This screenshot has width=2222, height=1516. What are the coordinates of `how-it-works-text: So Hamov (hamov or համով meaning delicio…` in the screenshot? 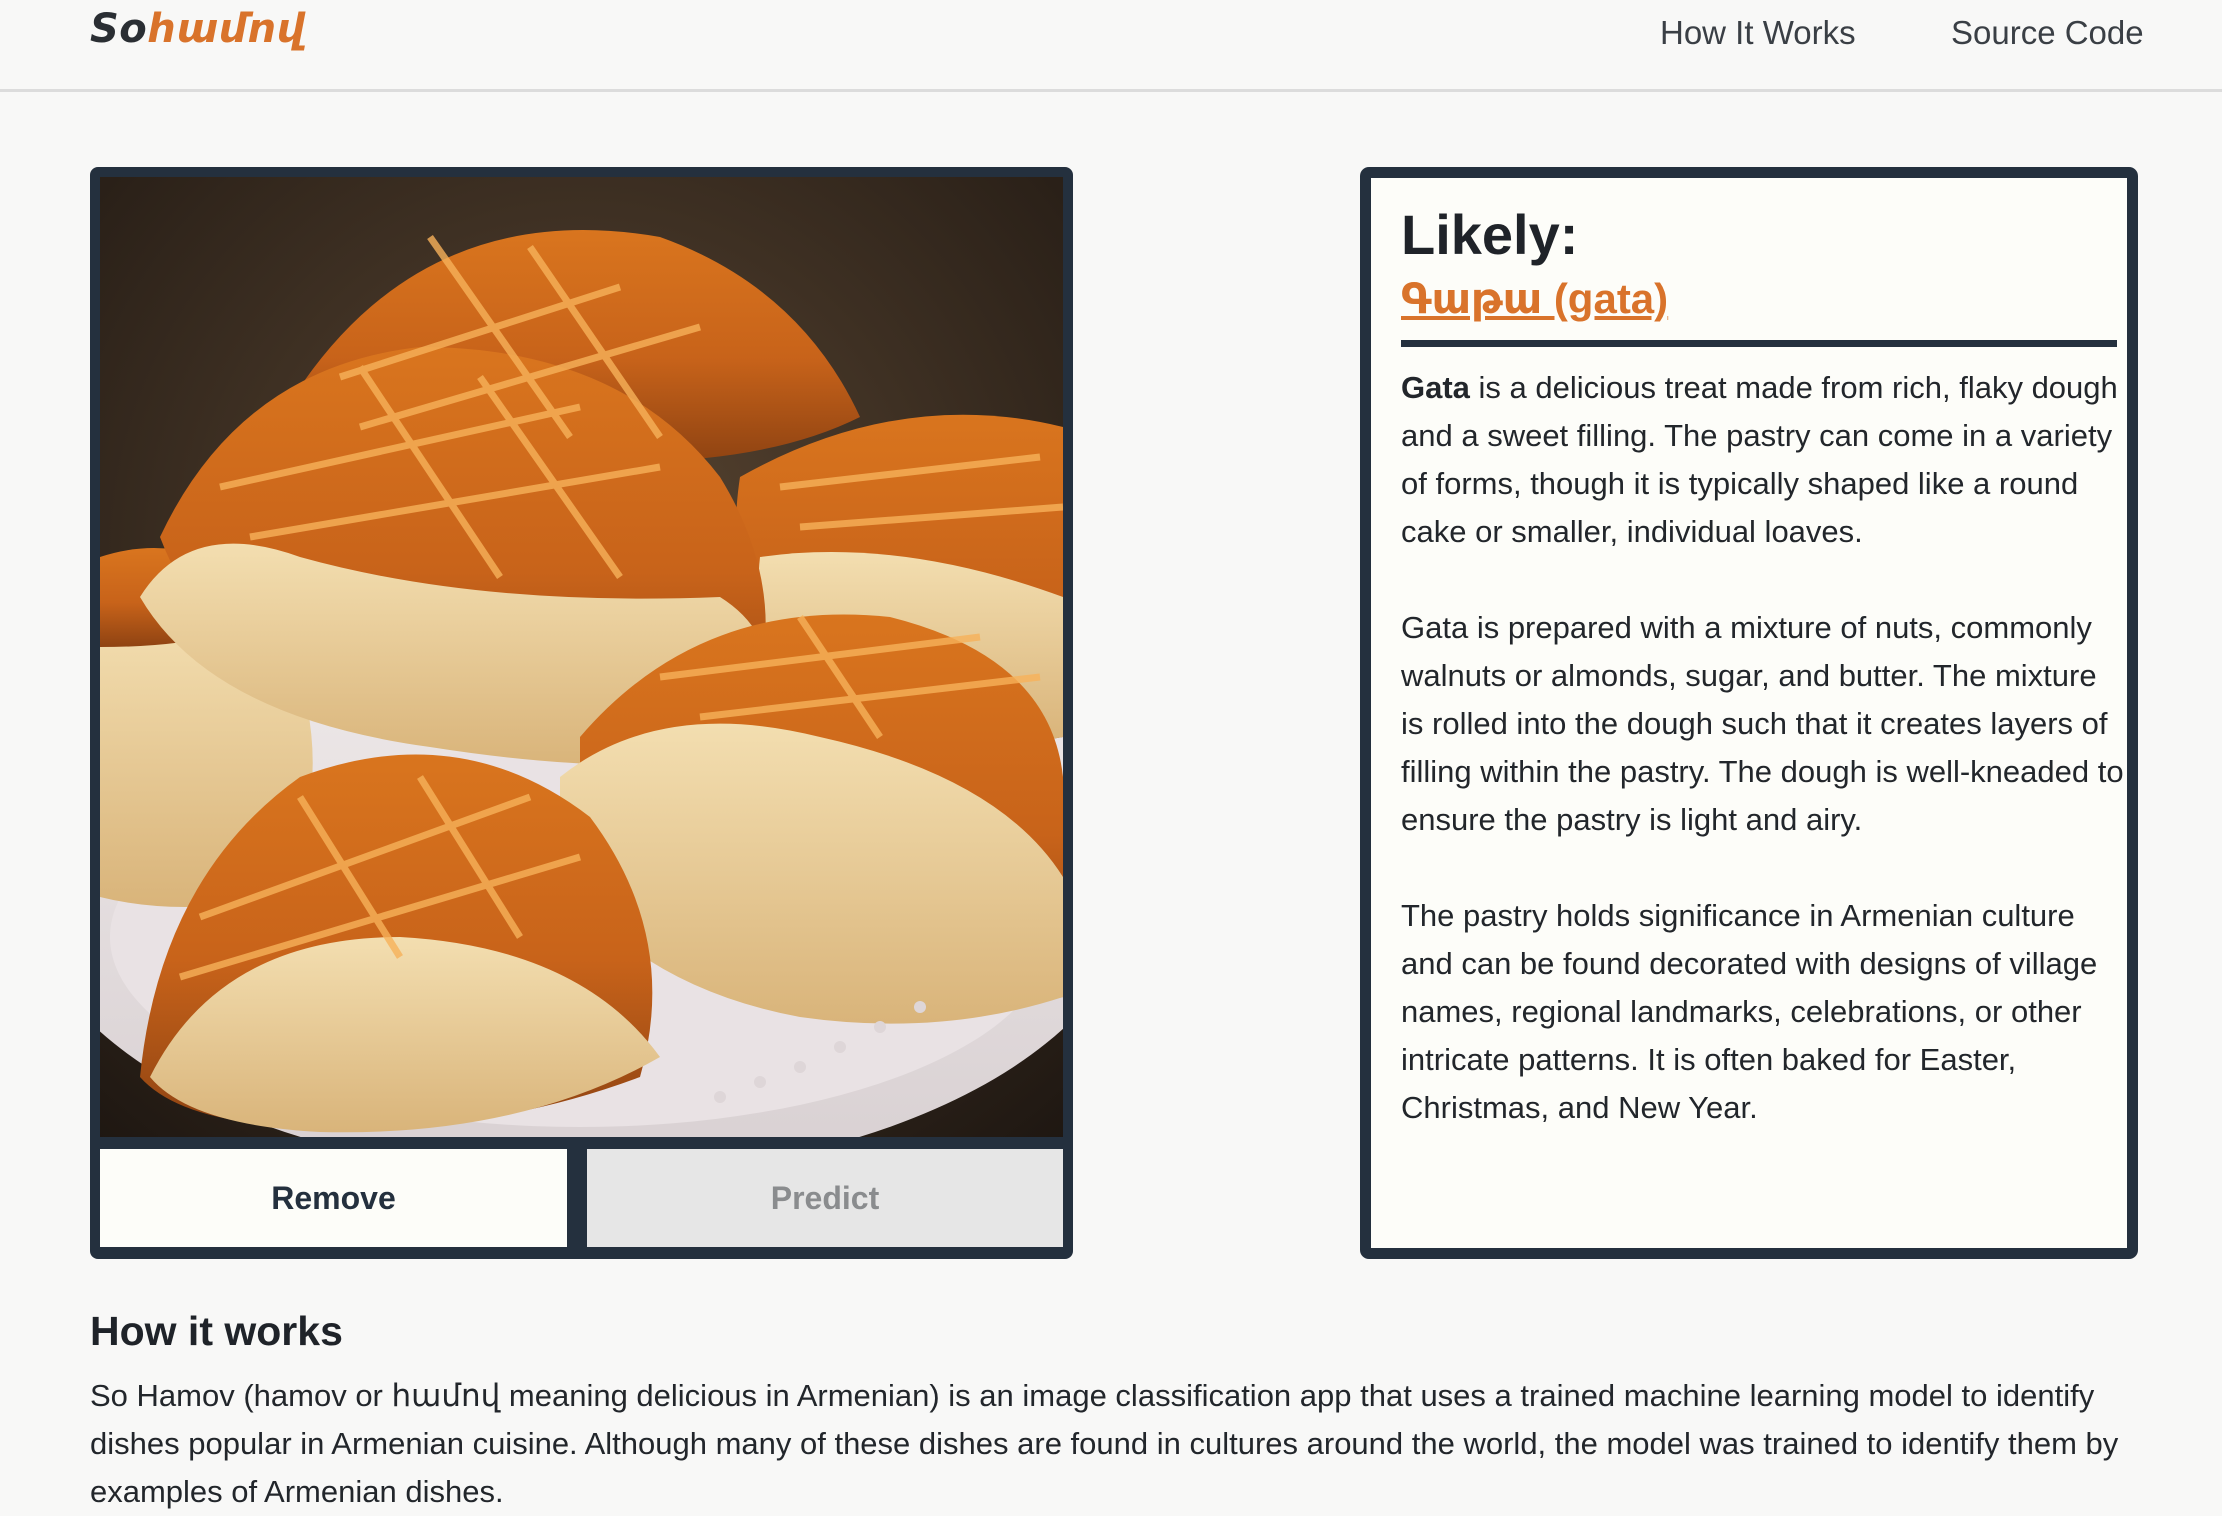 It's located at (1104, 1443).